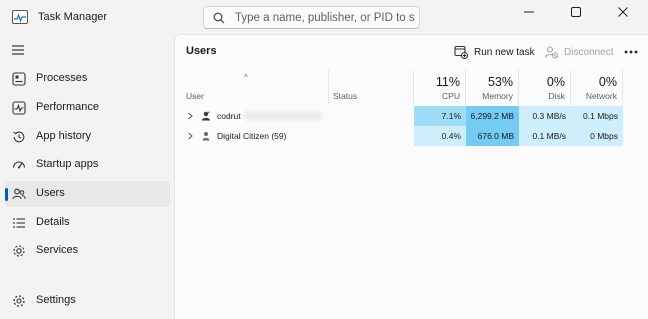 This screenshot has width=648, height=319. I want to click on column-label-user: User, so click(195, 96).